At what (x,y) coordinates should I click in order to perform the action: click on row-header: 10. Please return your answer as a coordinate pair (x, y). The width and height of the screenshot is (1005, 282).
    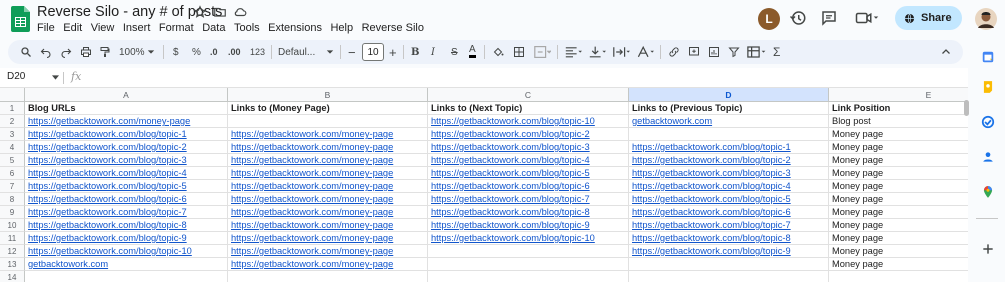
    Looking at the image, I should click on (12, 225).